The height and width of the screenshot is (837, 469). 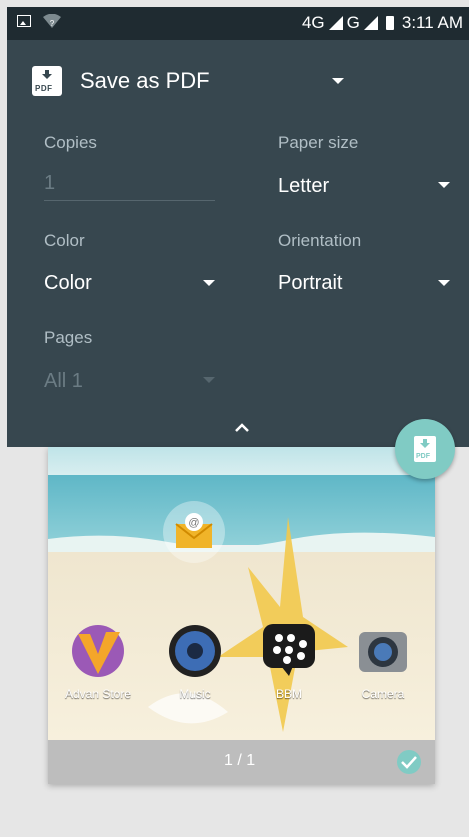 I want to click on paper-size-dropdown-icon, so click(x=444, y=185).